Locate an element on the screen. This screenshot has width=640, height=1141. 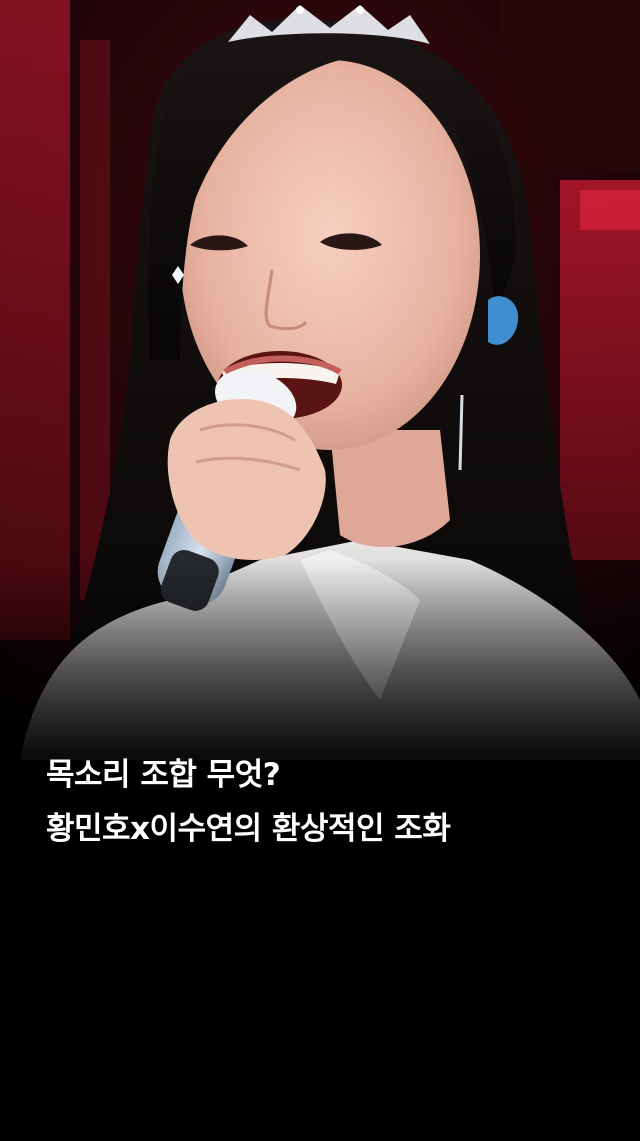
video-caption: 목소리 조합 무엇? 황민호x이수연의 환상적인 조화 is located at coordinates (326, 802).